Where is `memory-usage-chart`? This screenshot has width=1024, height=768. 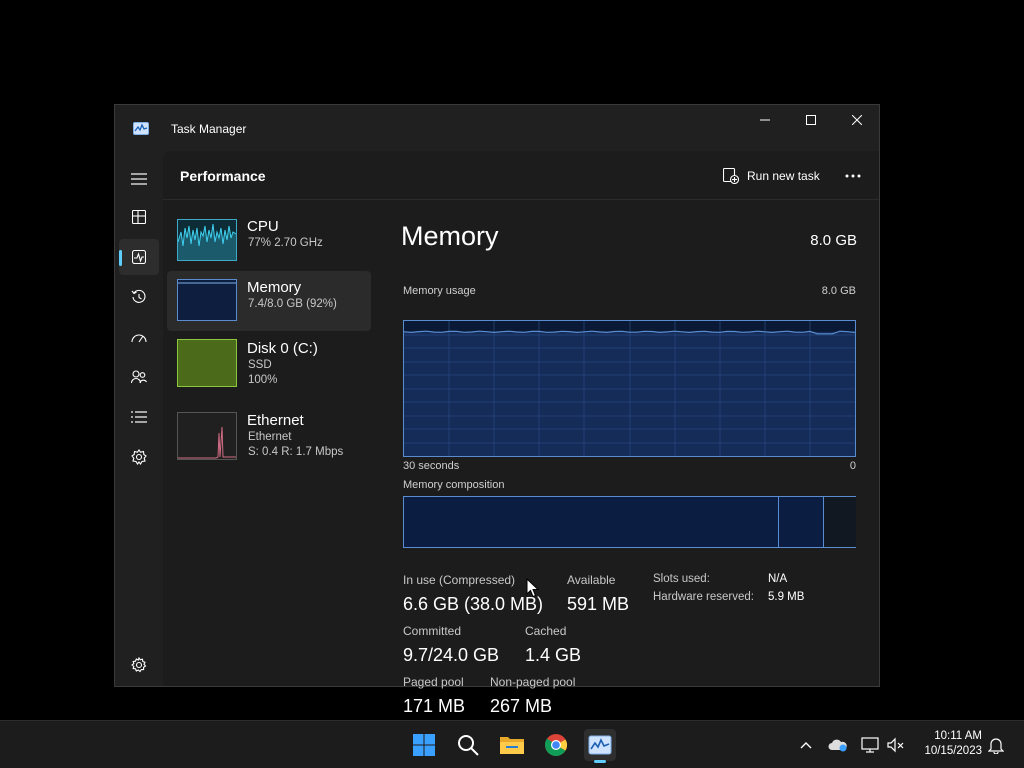 memory-usage-chart is located at coordinates (629, 388).